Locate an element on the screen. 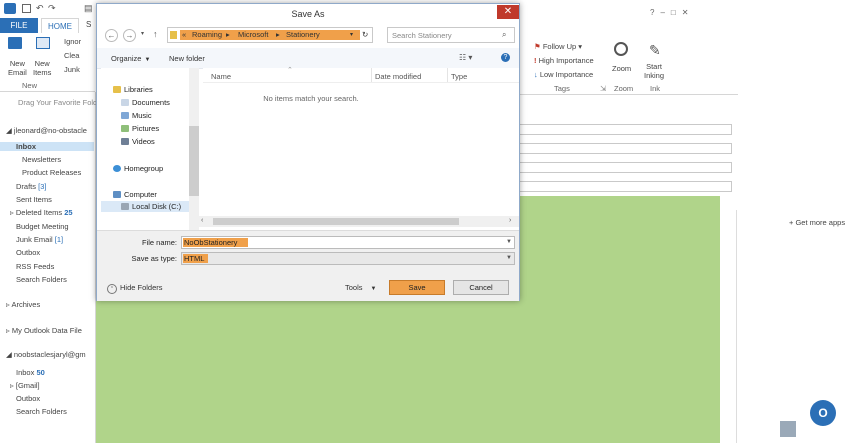 The image size is (856, 443). dialog-launcher-icon: ⇲ is located at coordinates (603, 88).